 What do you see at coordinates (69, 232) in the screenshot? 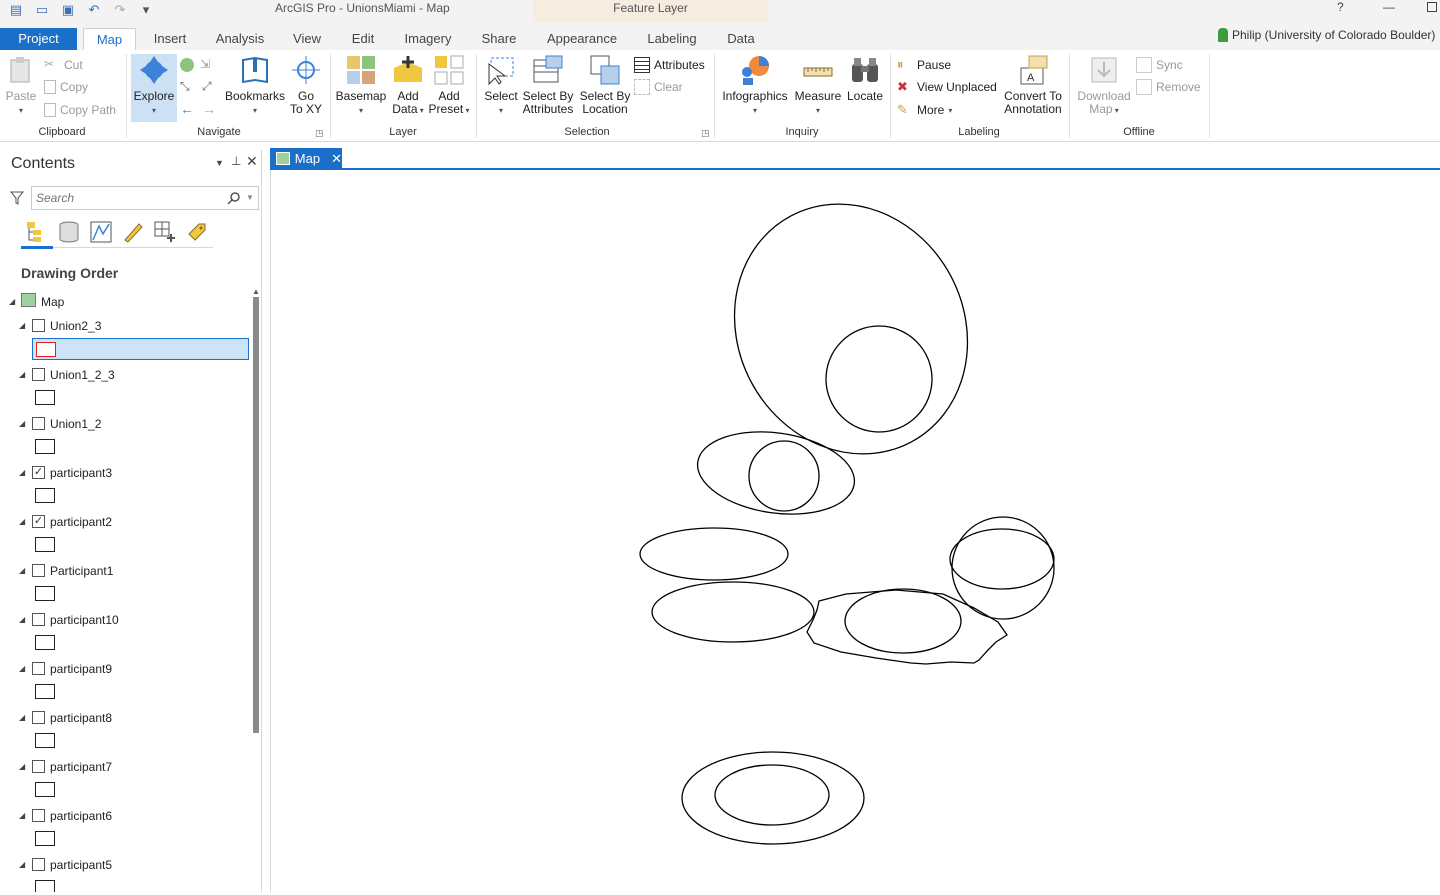
I see `data-source-icon` at bounding box center [69, 232].